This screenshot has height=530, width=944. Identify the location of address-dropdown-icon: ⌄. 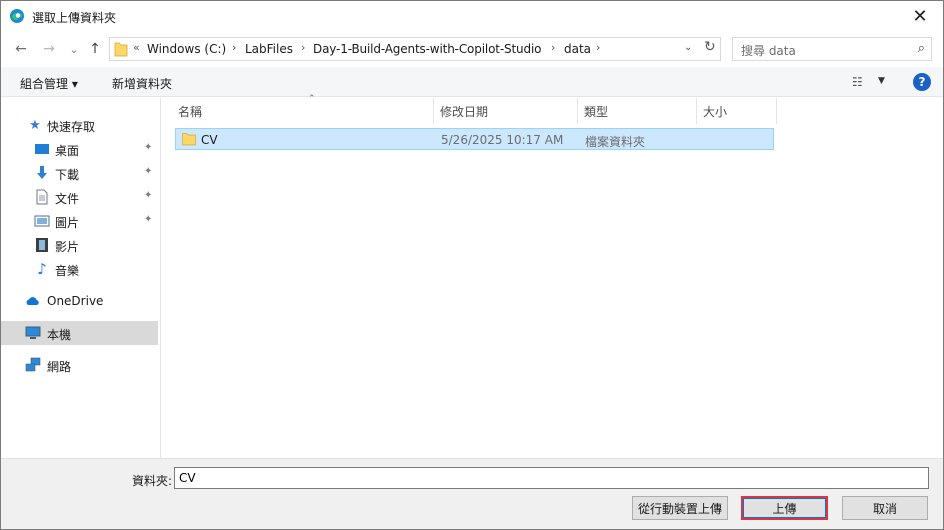
(688, 47).